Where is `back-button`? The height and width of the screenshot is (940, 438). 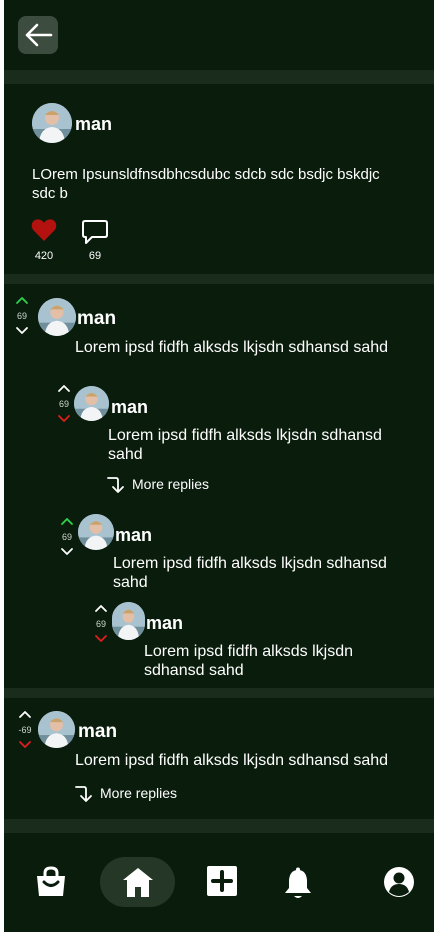
back-button is located at coordinates (38, 35).